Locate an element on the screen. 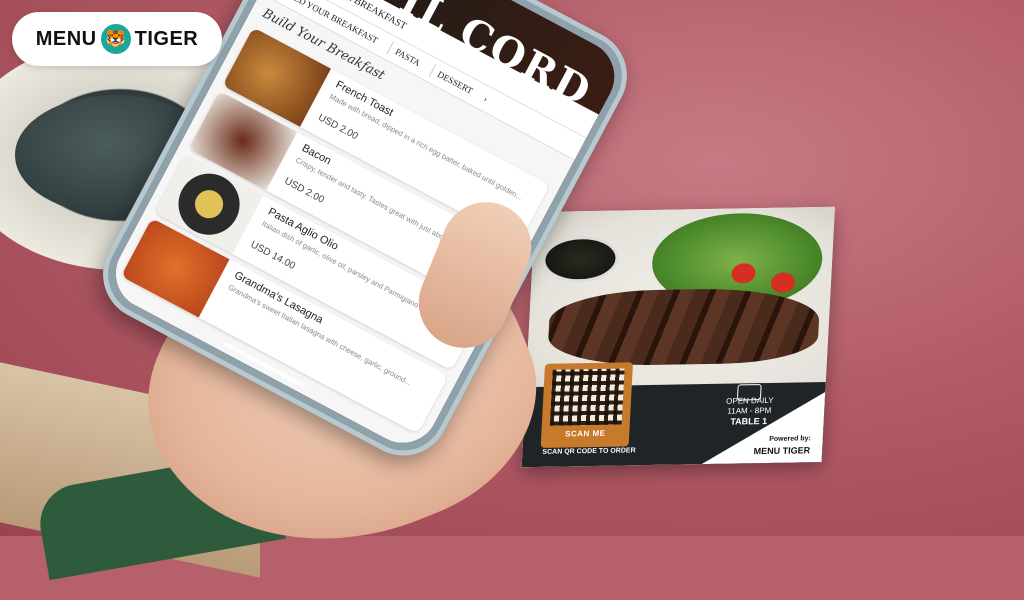 The width and height of the screenshot is (1024, 600). powered-by-label: Powered by: is located at coordinates (790, 439).